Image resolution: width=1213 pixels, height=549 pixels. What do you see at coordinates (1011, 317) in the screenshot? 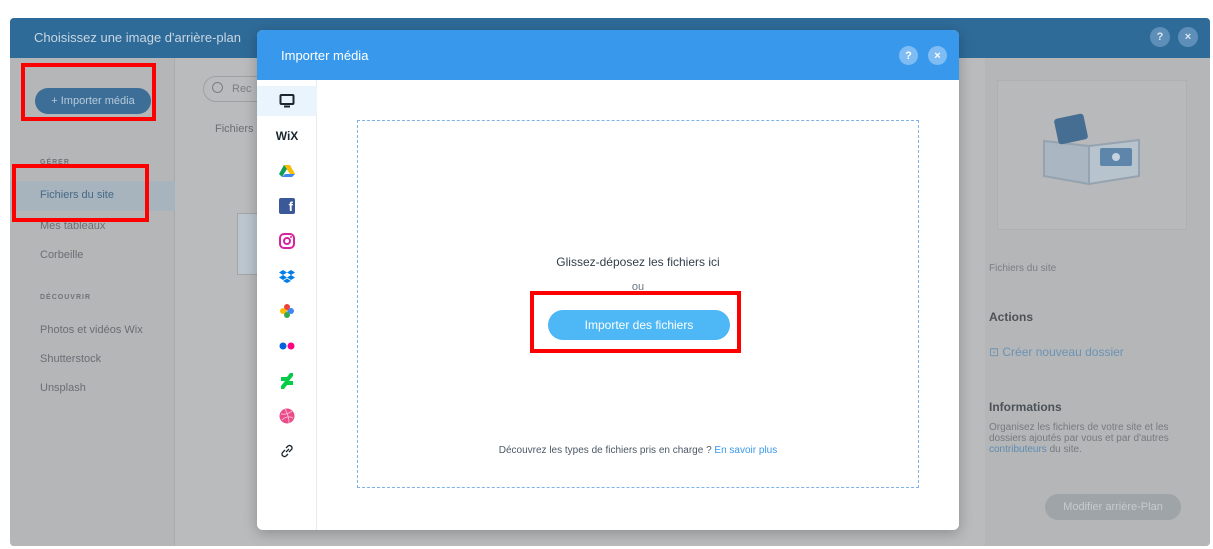
I see `actions-heading: Actions` at bounding box center [1011, 317].